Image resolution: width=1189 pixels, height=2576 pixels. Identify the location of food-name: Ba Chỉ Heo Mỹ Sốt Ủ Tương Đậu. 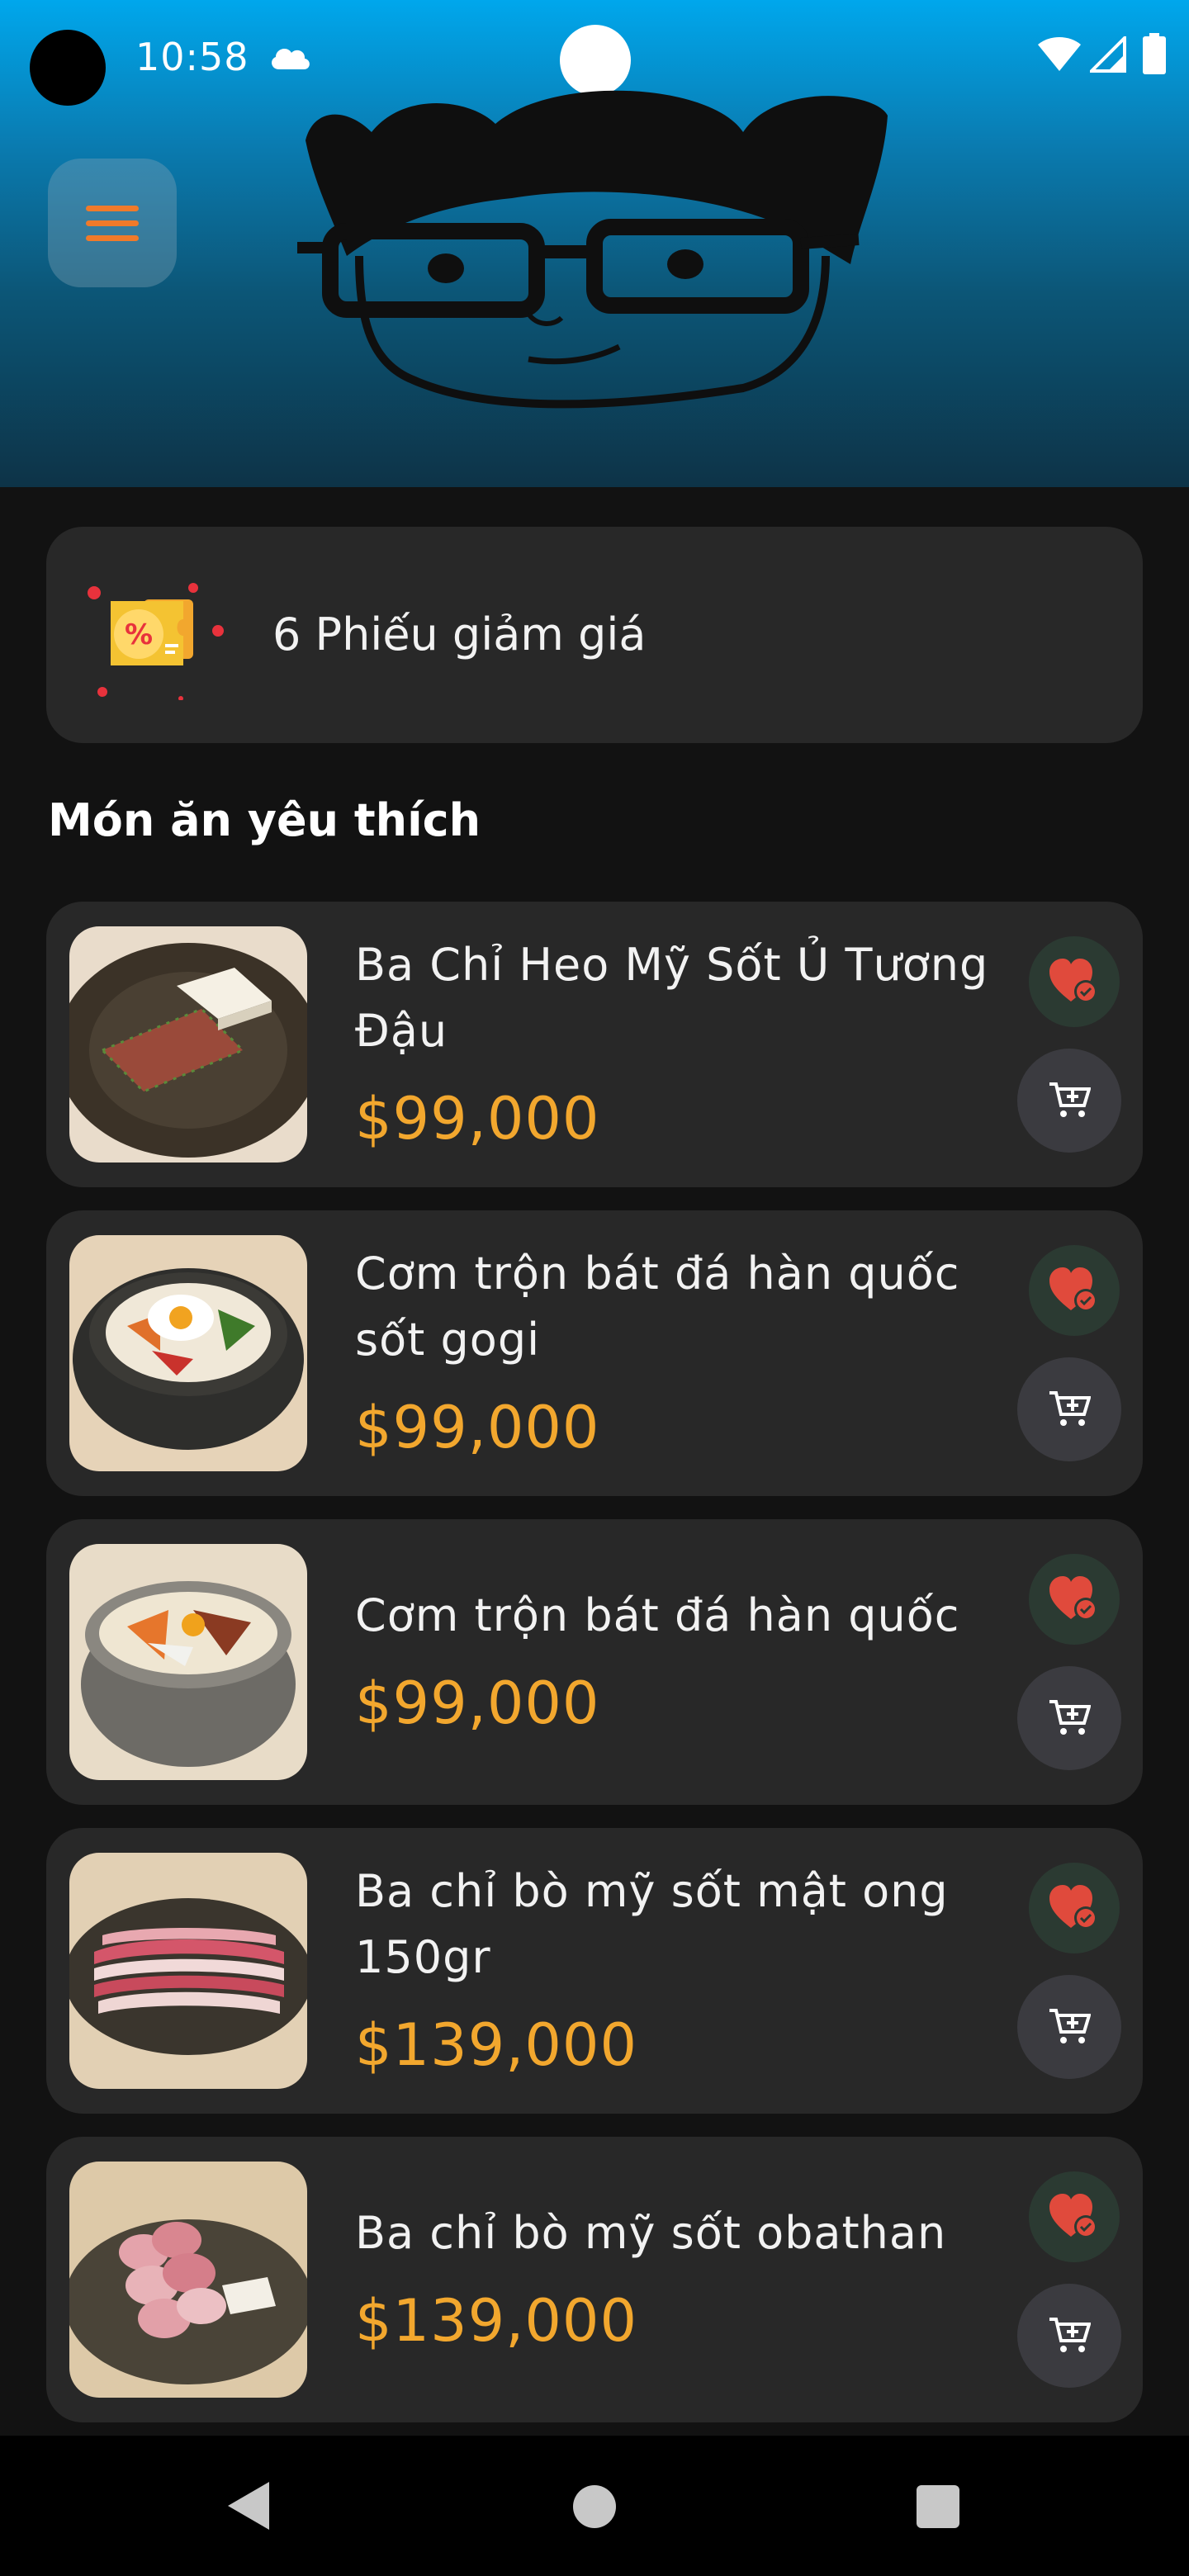
(672, 998).